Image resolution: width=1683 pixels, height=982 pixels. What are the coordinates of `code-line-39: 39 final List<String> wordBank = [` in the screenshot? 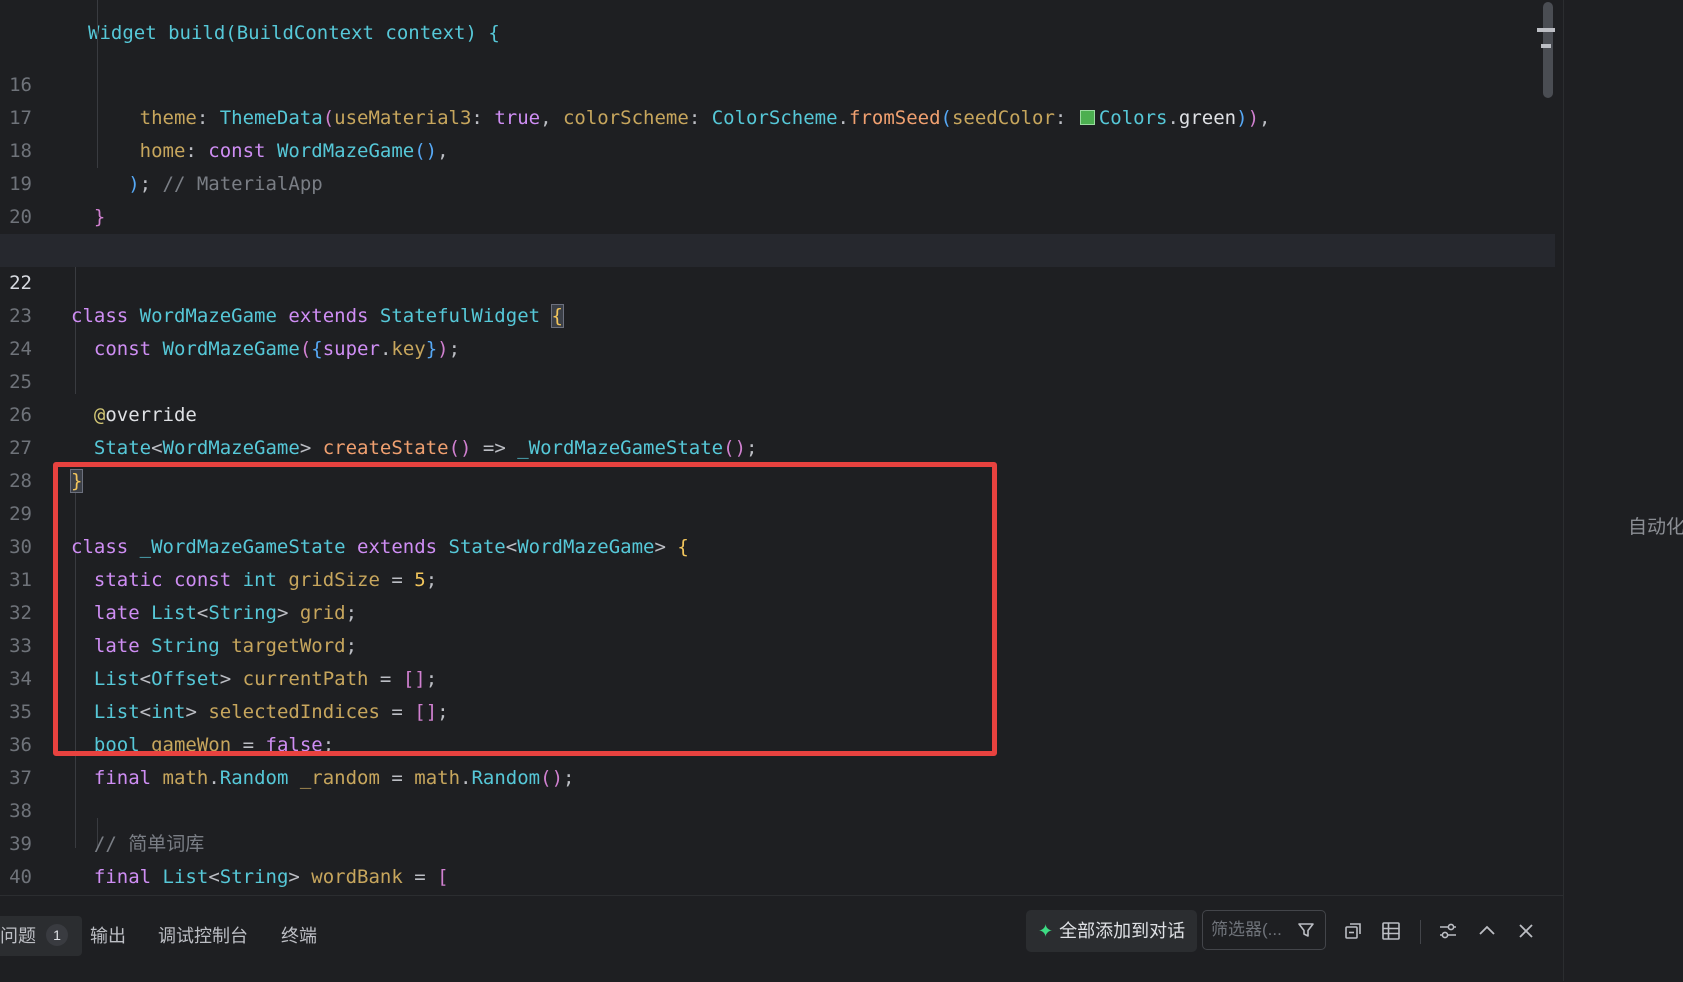 It's located at (777, 841).